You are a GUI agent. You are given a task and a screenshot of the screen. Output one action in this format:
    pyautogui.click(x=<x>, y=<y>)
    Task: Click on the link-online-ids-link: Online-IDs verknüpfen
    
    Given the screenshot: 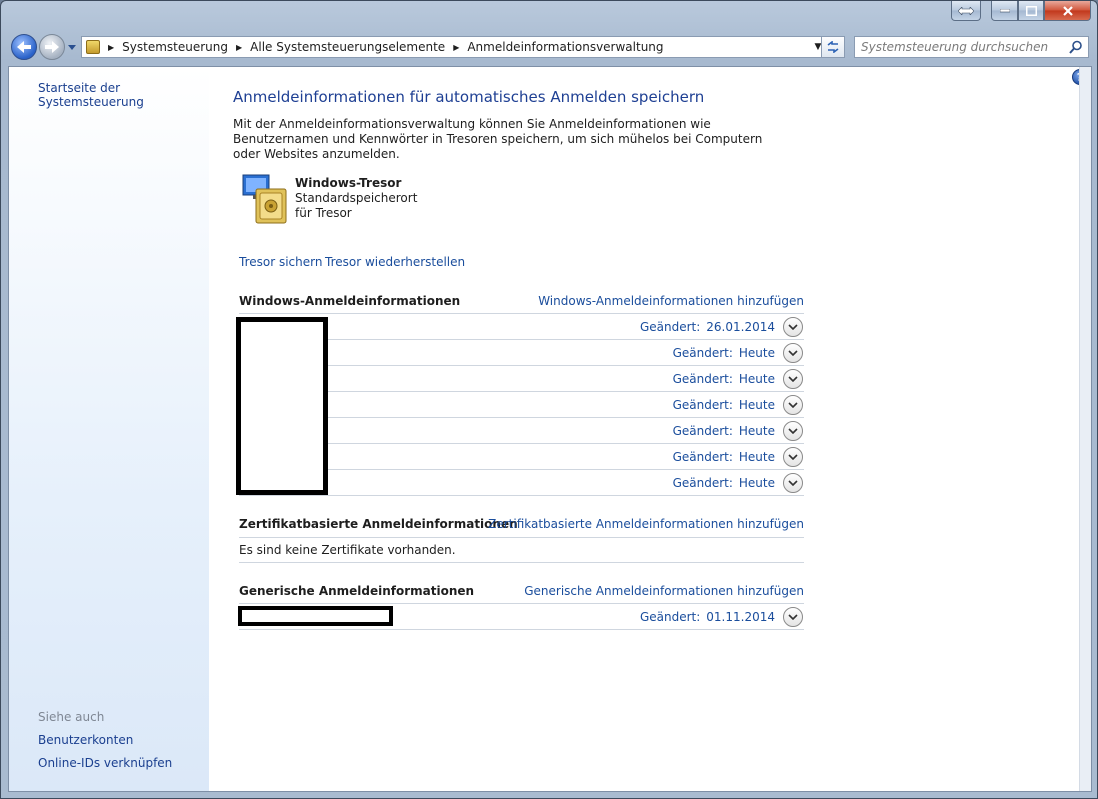 What is the action you would take?
    pyautogui.click(x=105, y=763)
    